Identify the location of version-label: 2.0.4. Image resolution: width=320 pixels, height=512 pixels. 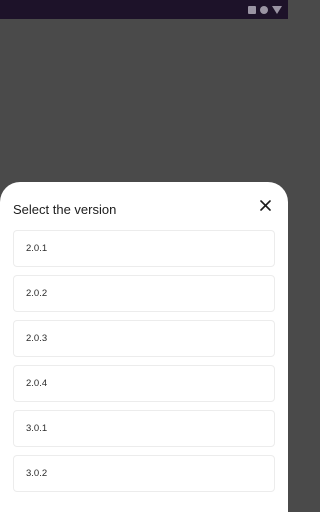
(37, 383).